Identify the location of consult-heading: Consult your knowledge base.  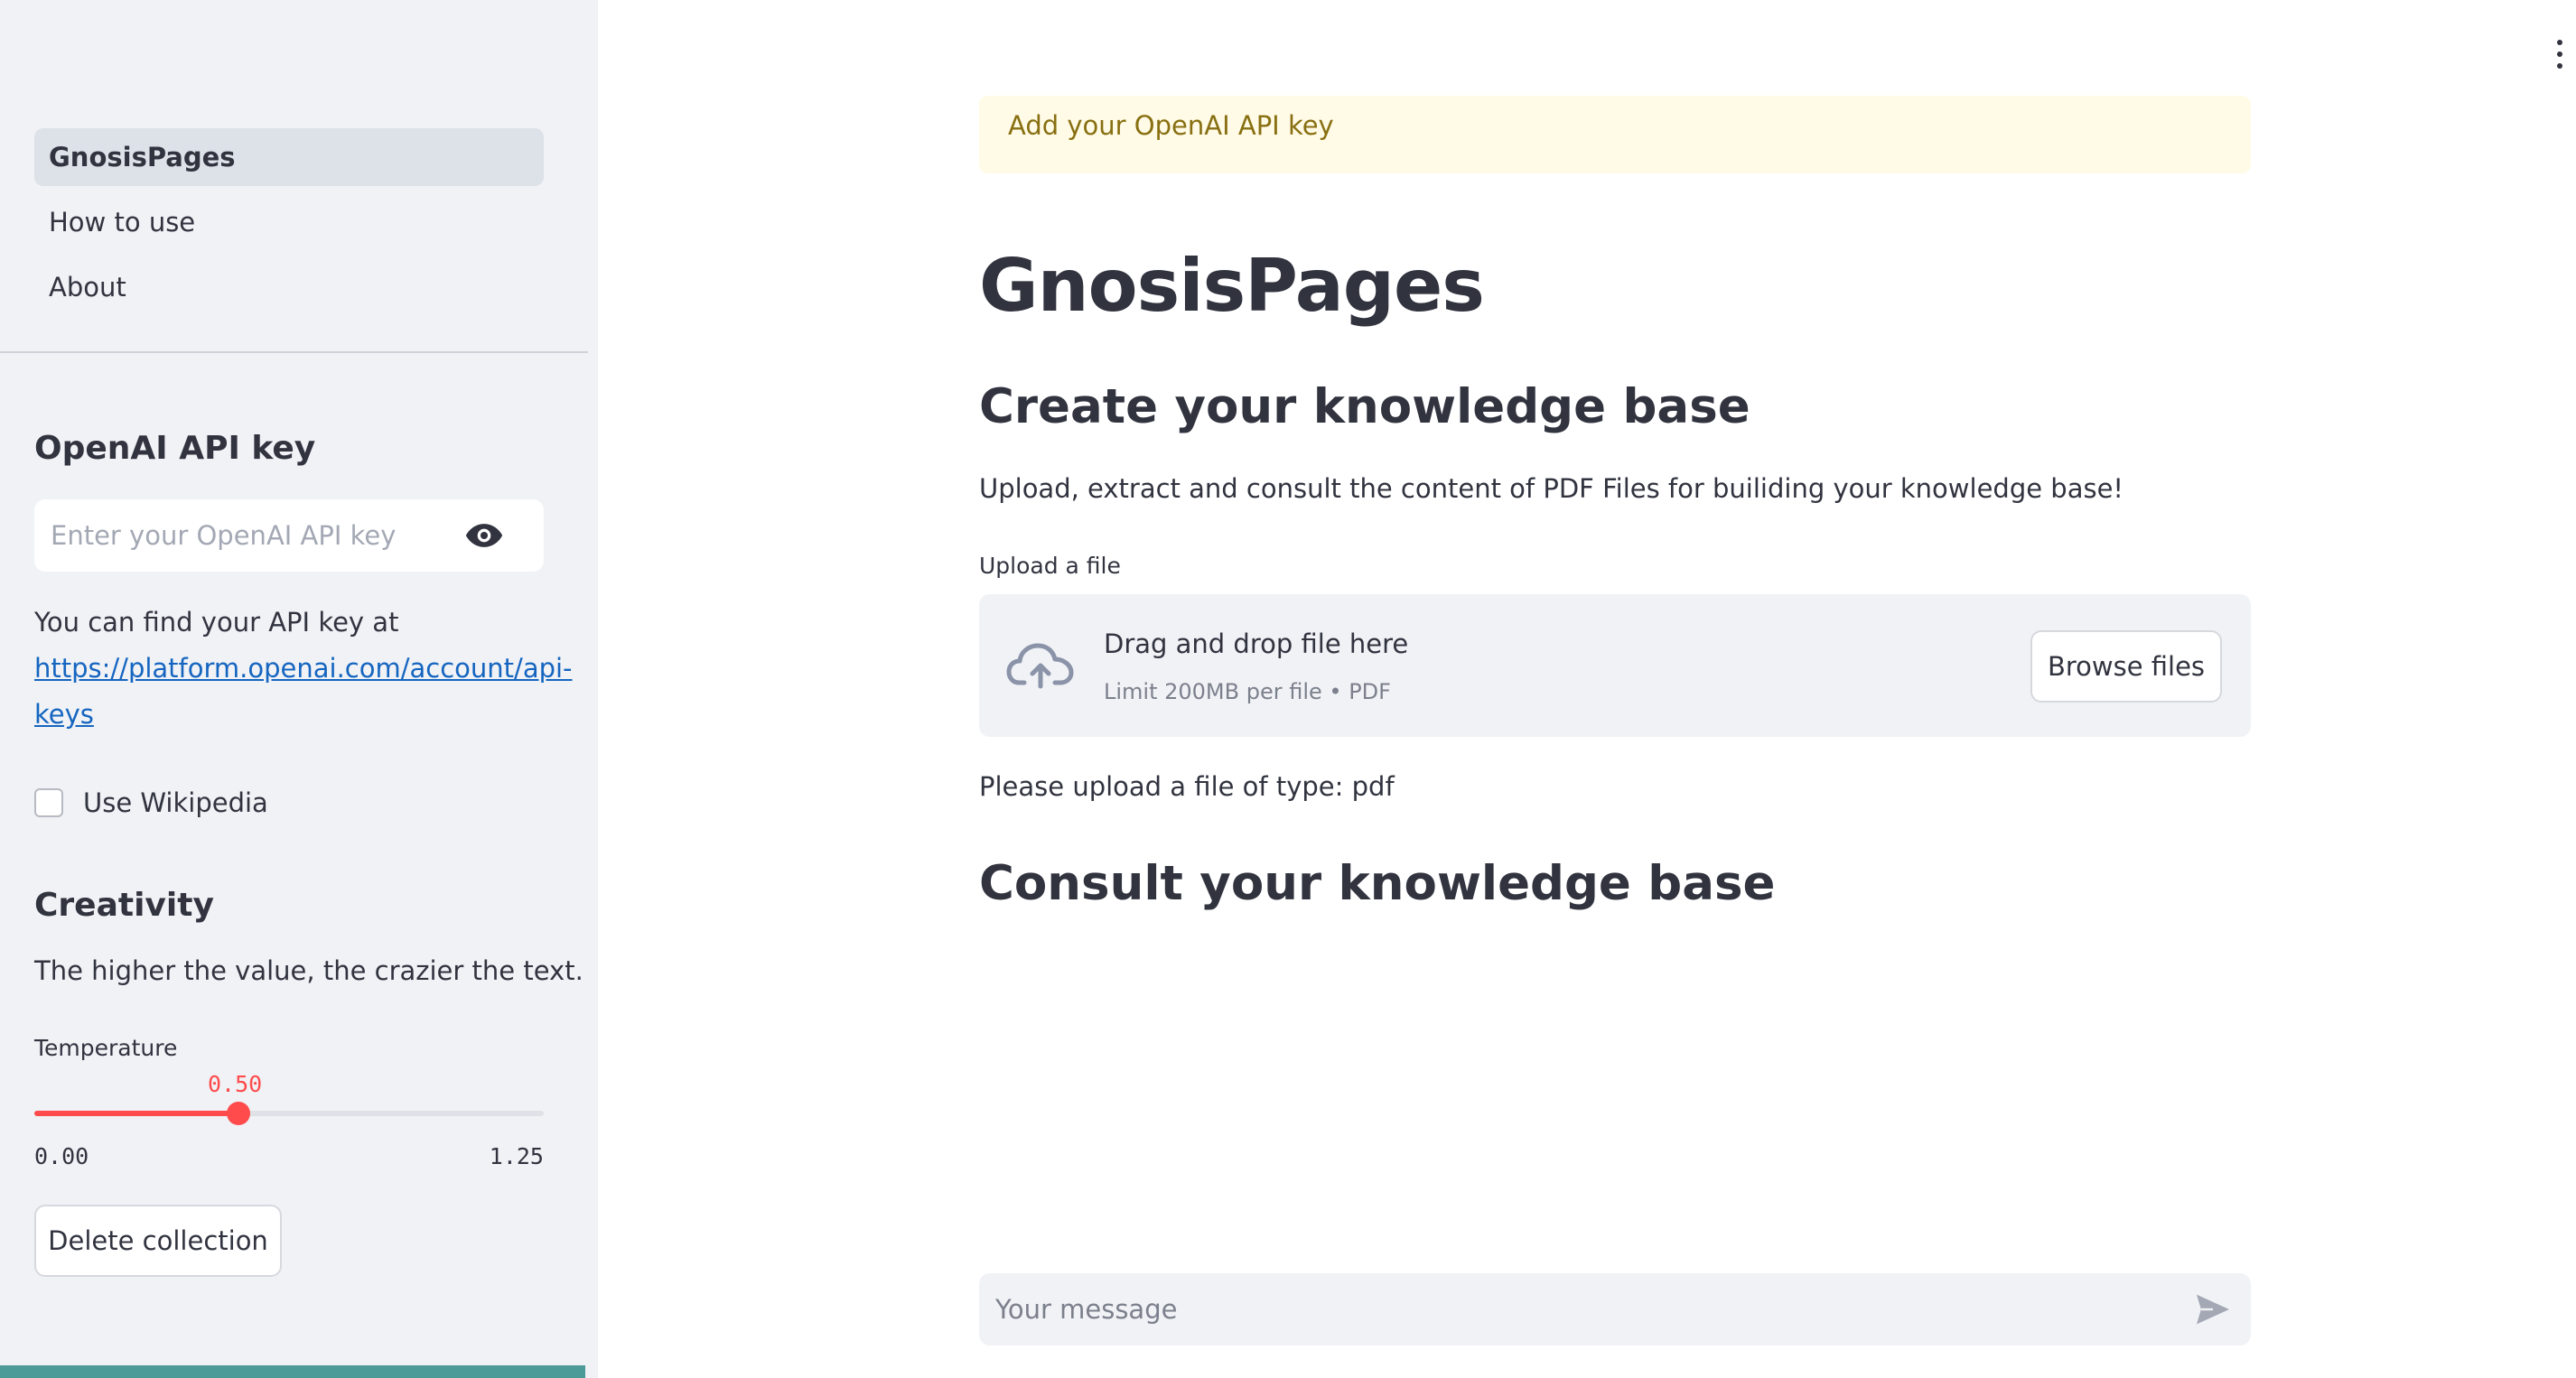
(1377, 883).